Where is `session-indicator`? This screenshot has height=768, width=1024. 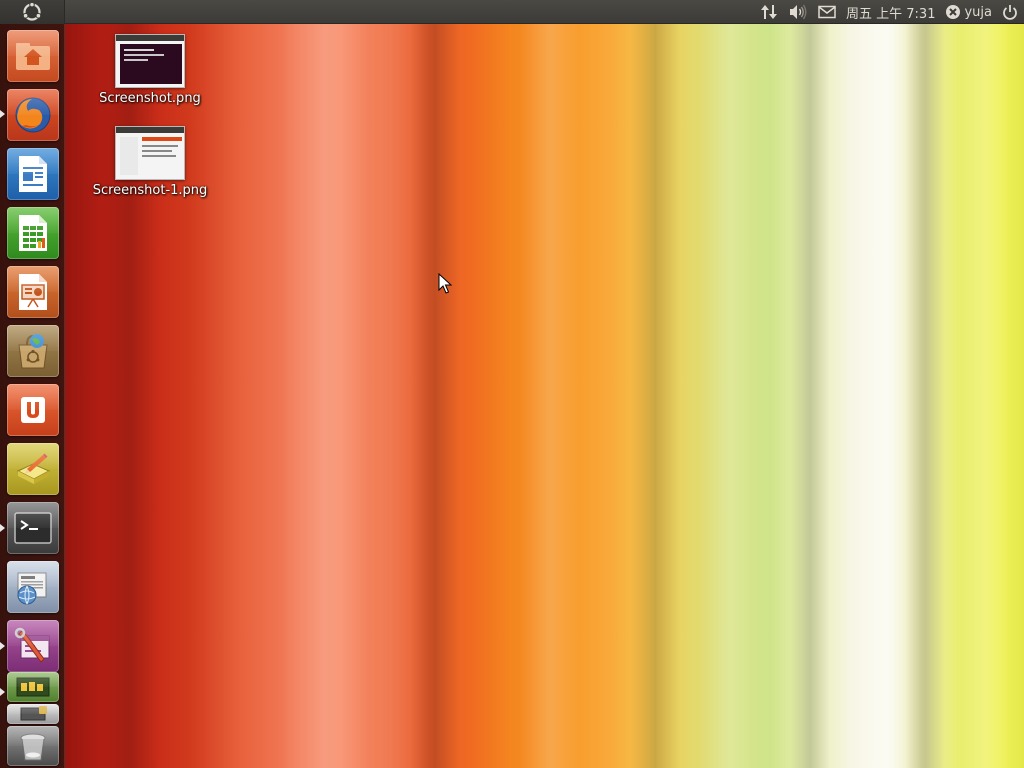 session-indicator is located at coordinates (1010, 12).